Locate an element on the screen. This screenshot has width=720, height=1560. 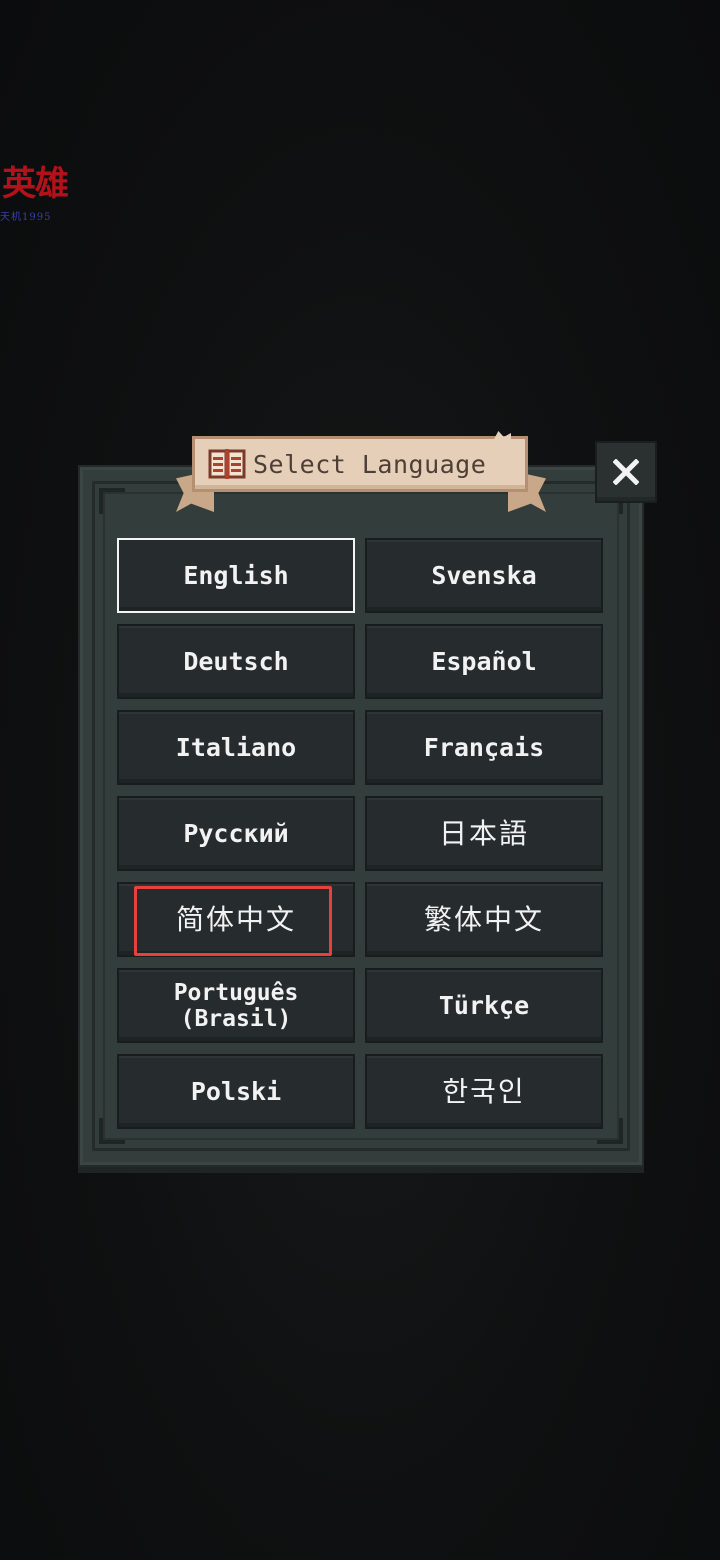
dialog-title-banner: Select Language is located at coordinates (361, 473).